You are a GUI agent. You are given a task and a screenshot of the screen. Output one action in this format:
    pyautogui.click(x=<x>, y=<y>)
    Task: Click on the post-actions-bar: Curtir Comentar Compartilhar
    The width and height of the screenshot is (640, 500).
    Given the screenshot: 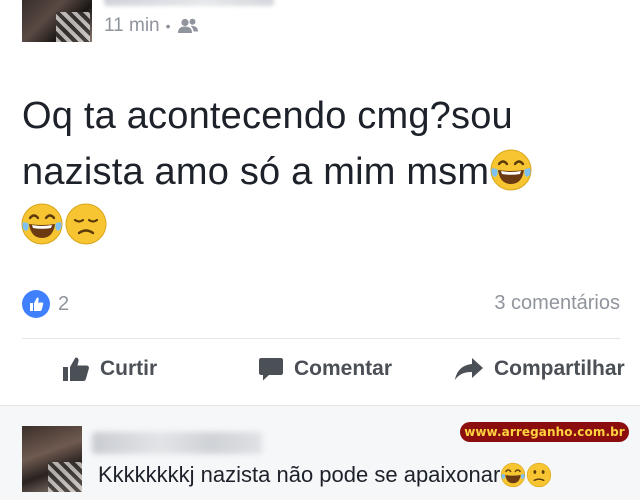 What is the action you would take?
    pyautogui.click(x=320, y=372)
    